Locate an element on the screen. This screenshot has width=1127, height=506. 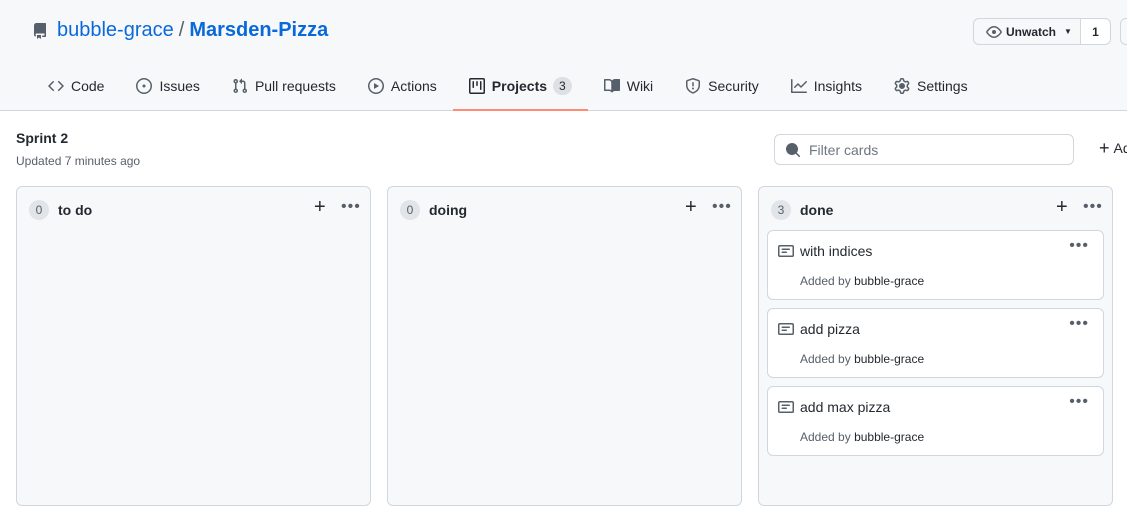
chevron-down-icon: ▼ is located at coordinates (1068, 31).